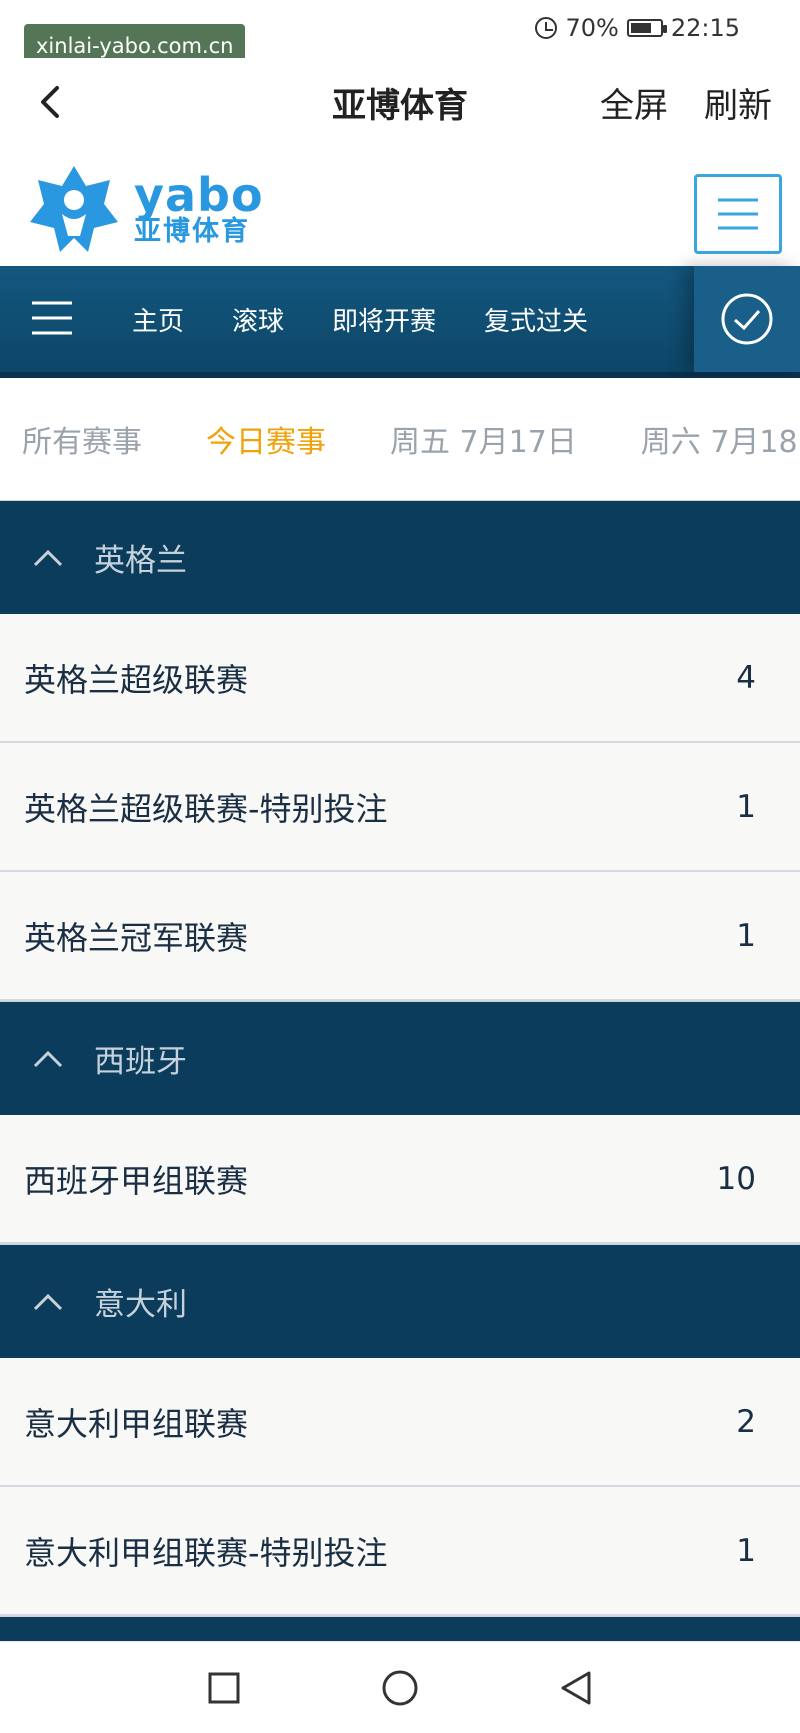 The image size is (800, 1733). I want to click on chevron-left-icon, so click(50, 102).